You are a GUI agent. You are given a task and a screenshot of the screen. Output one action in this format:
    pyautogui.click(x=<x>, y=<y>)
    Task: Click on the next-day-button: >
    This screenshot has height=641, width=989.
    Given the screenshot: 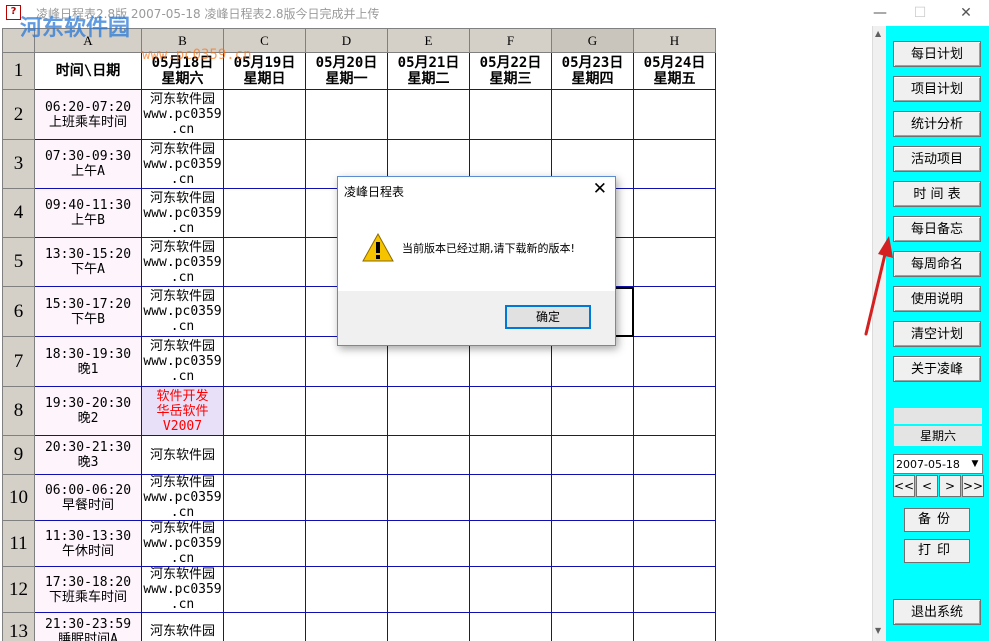 What is the action you would take?
    pyautogui.click(x=950, y=486)
    